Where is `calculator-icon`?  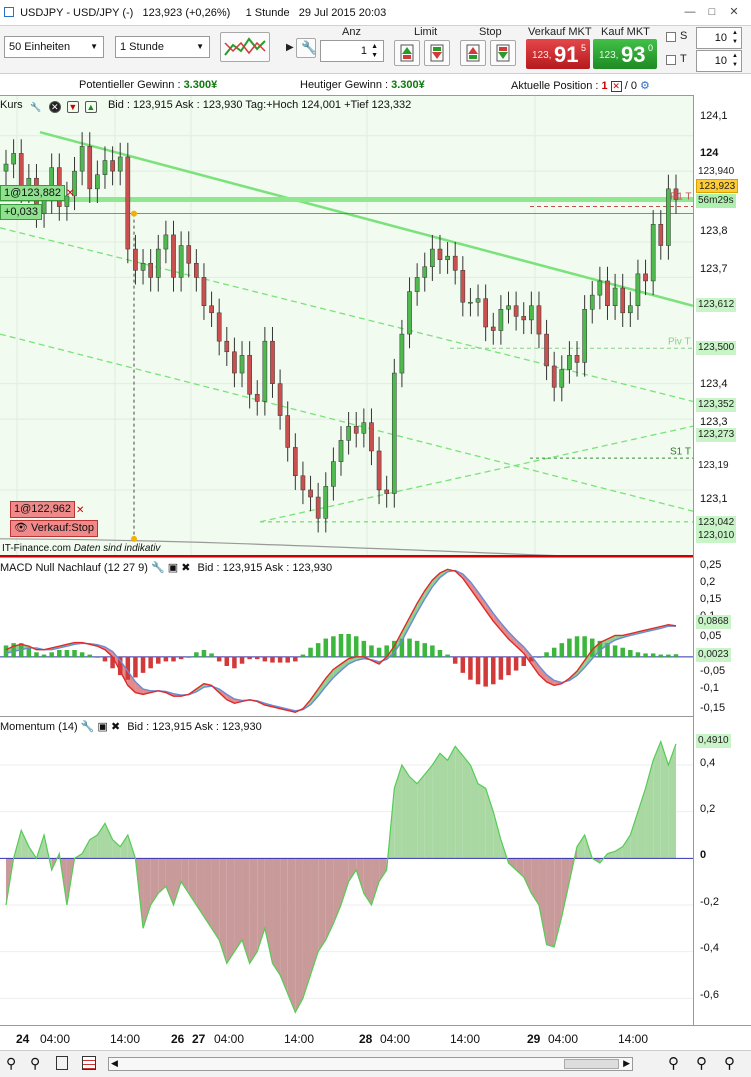 calculator-icon is located at coordinates (62, 1063).